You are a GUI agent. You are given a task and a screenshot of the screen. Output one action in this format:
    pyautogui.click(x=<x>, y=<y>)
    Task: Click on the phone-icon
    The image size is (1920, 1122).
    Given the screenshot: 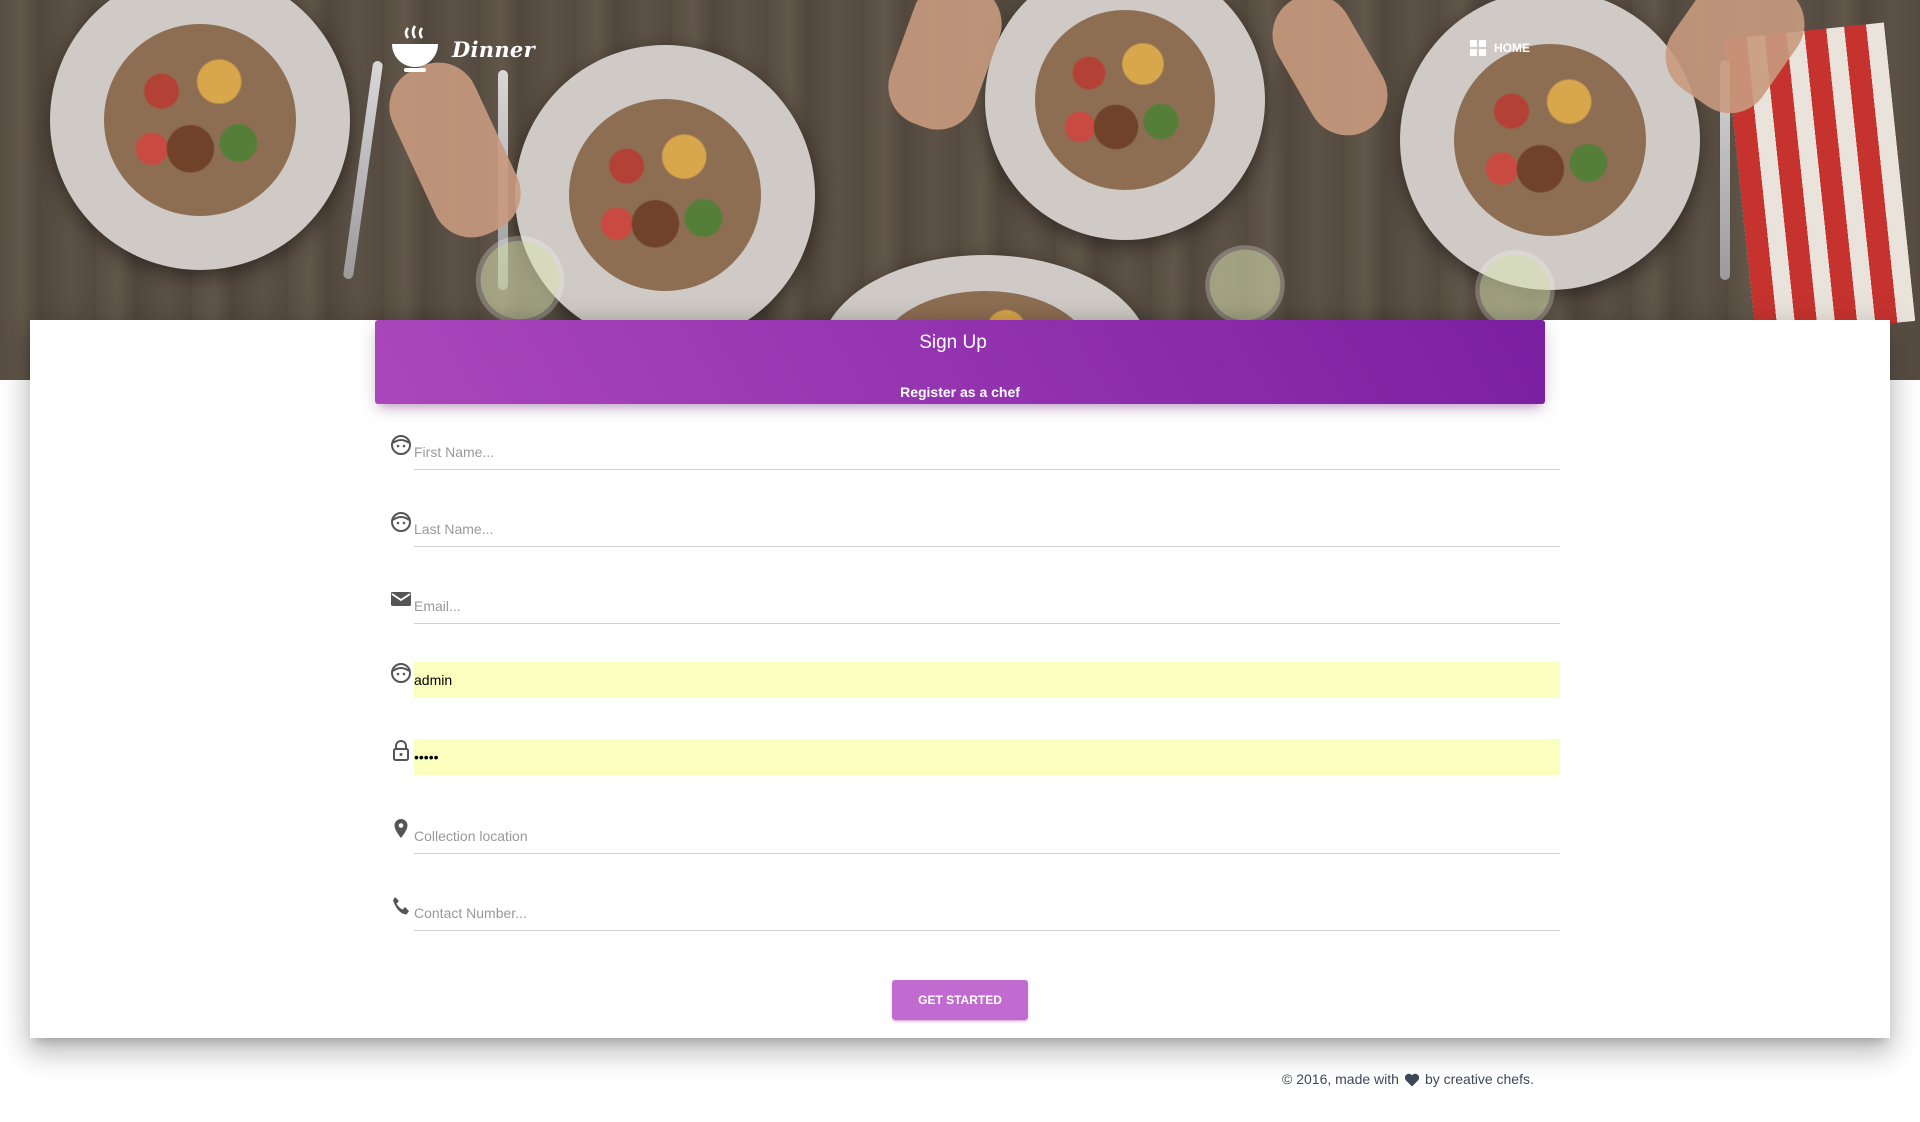 What is the action you would take?
    pyautogui.click(x=401, y=906)
    